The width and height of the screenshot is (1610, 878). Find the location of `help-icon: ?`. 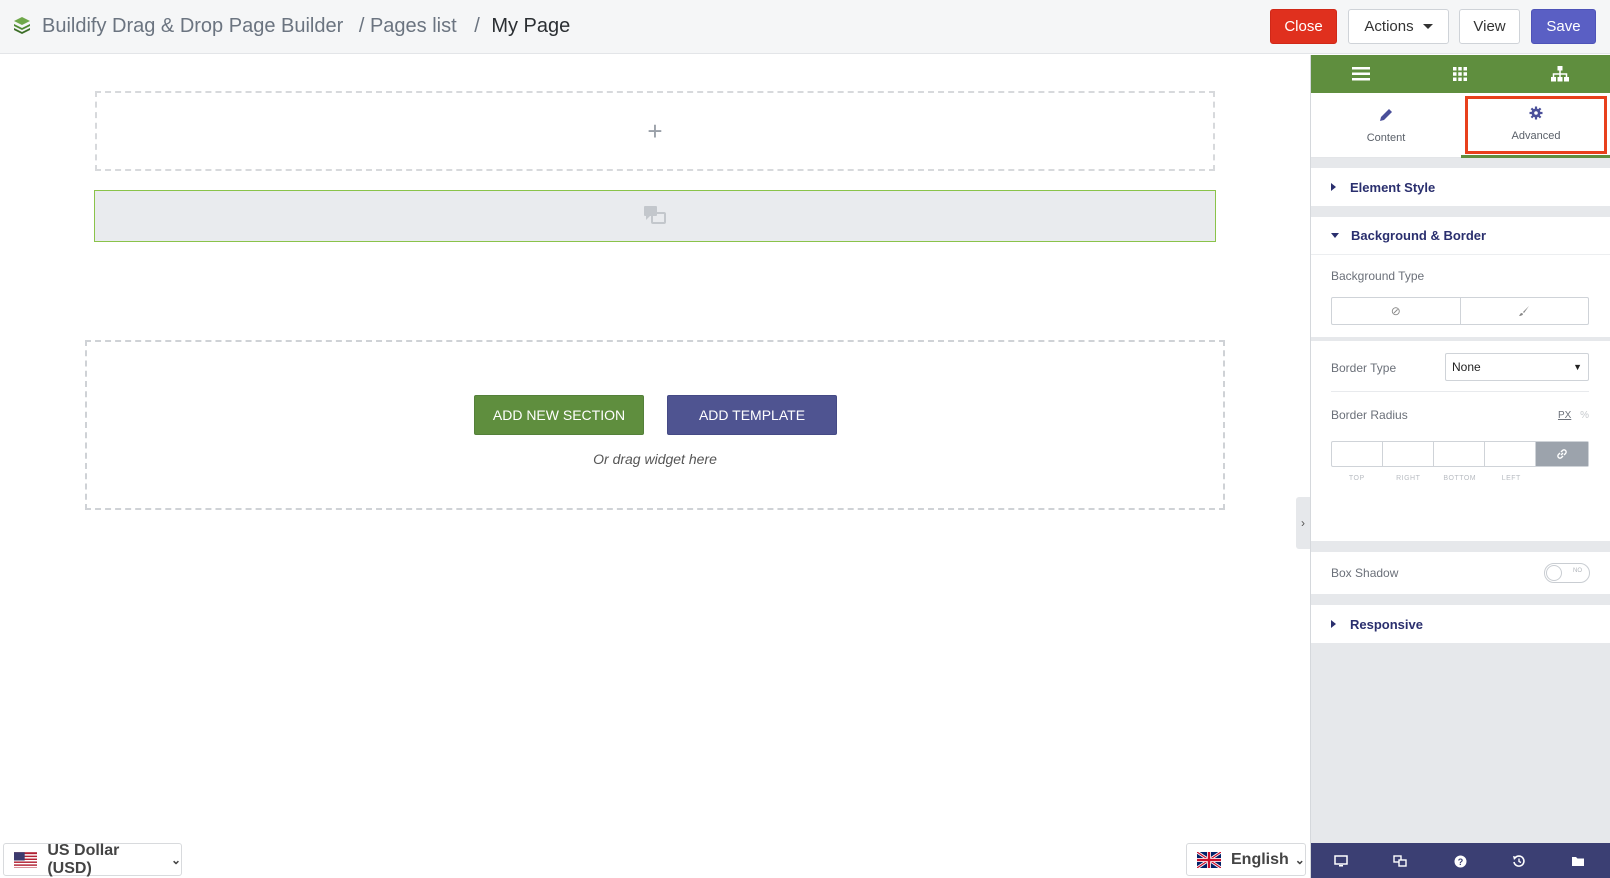

help-icon: ? is located at coordinates (1460, 861).